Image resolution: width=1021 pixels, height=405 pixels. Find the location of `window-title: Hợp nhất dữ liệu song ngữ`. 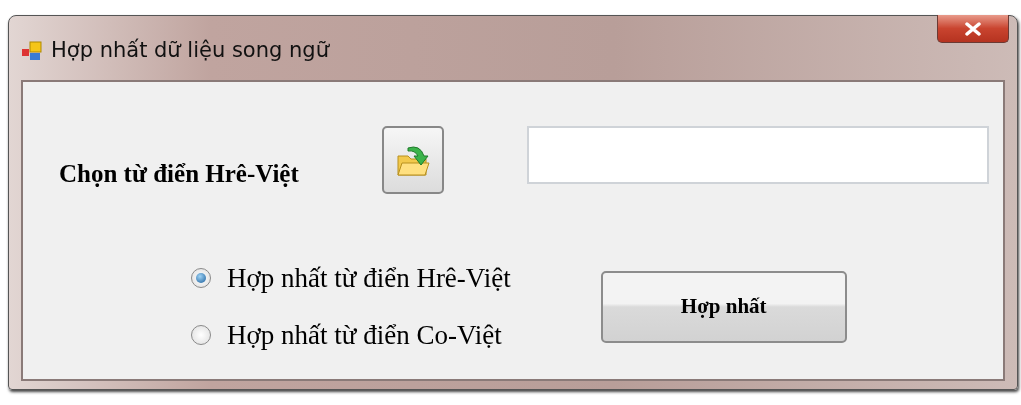

window-title: Hợp nhất dữ liệu song ngữ is located at coordinates (190, 50).